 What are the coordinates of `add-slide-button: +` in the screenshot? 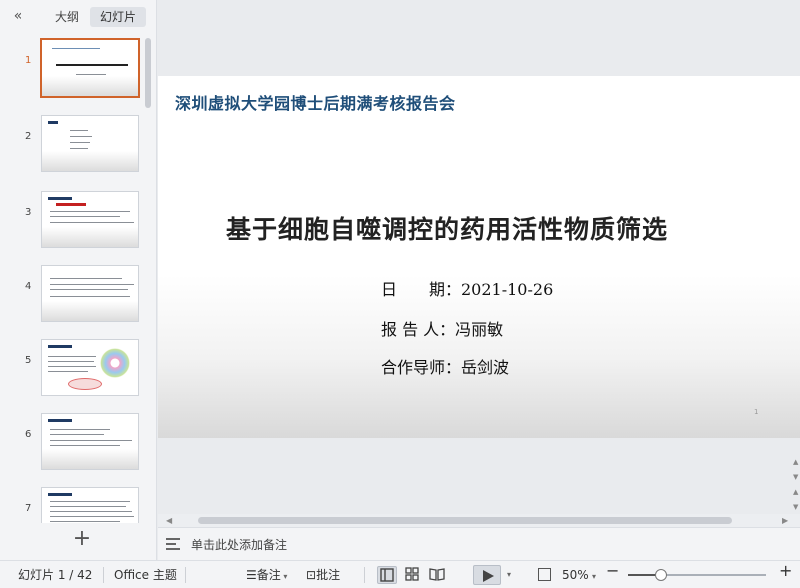 It's located at (82, 540).